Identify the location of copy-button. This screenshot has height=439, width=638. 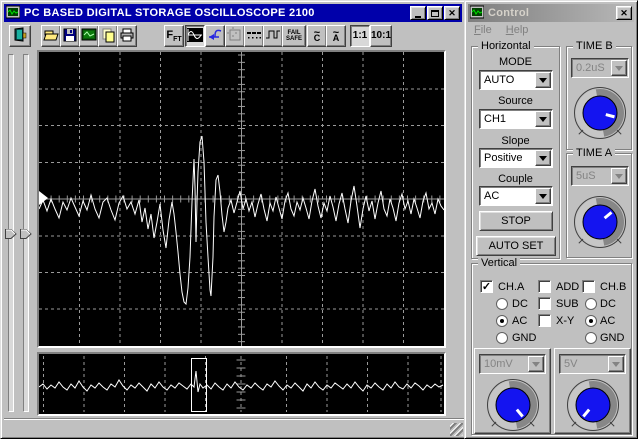
(108, 36).